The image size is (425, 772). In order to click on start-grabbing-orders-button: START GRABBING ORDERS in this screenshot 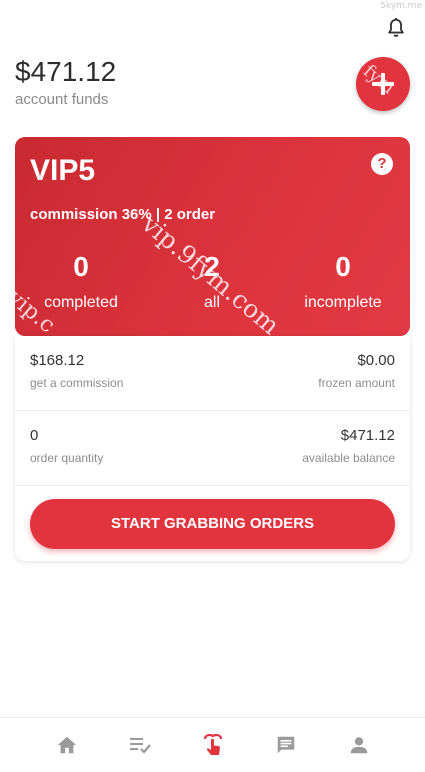, I will do `click(212, 524)`.